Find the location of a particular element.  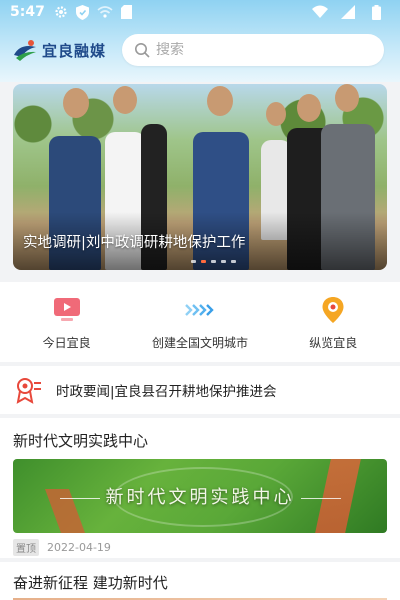

quick-nav-label: 创建全国文明城市 is located at coordinates (199, 343).